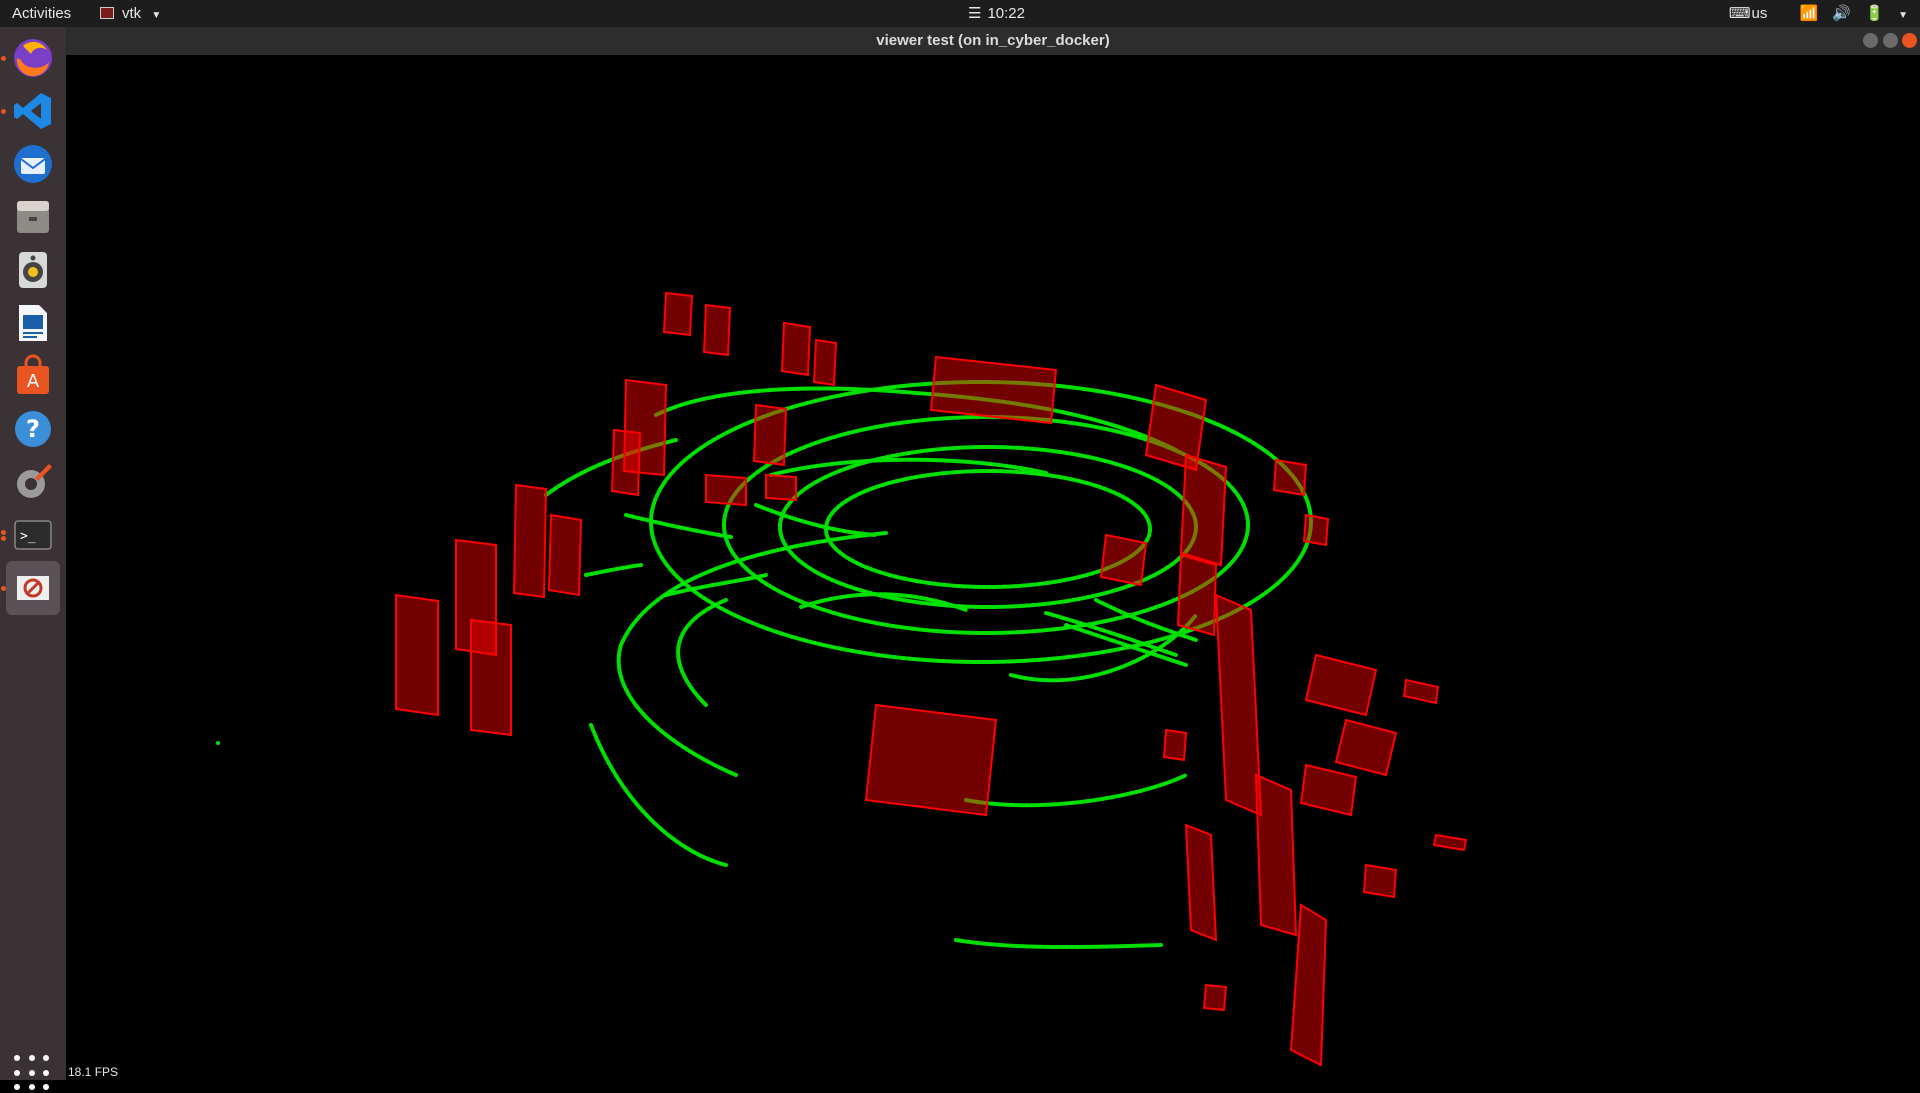  What do you see at coordinates (1006, 13) in the screenshot?
I see `clock-time: 10:22` at bounding box center [1006, 13].